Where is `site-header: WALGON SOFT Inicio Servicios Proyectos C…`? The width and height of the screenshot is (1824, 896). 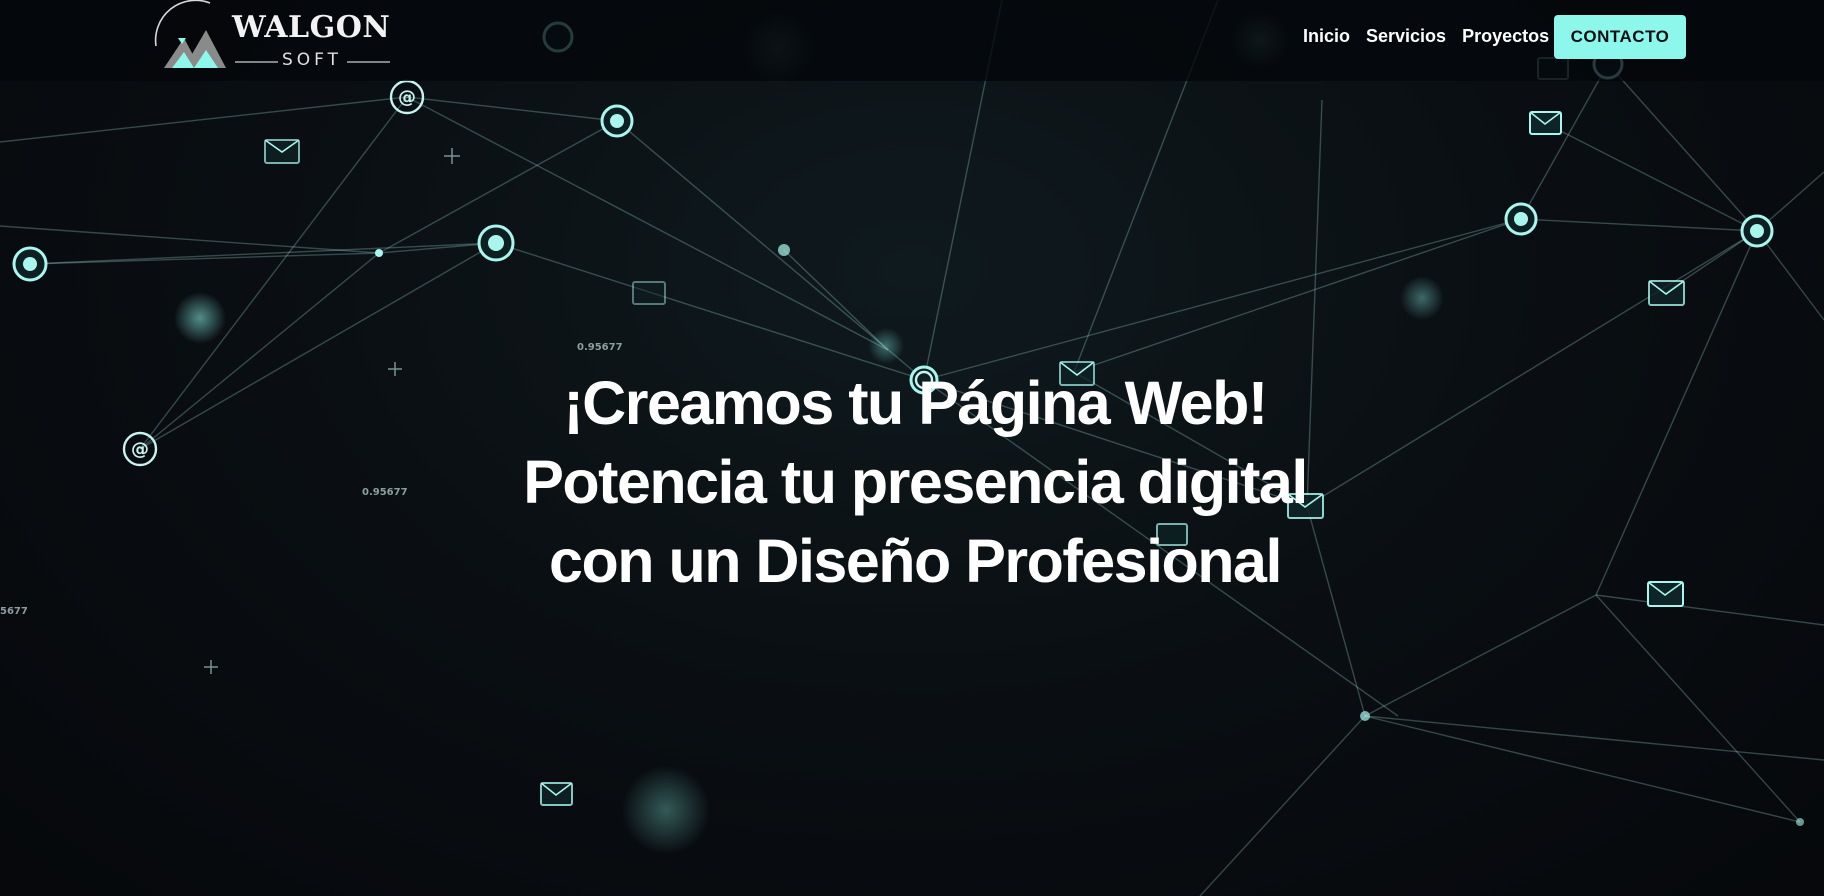 site-header: WALGON SOFT Inicio Servicios Proyectos C… is located at coordinates (912, 40).